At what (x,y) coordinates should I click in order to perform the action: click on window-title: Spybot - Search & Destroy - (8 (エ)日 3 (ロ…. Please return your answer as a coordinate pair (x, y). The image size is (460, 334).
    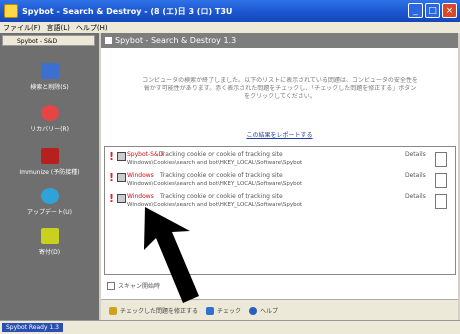
    Looking at the image, I should click on (127, 11).